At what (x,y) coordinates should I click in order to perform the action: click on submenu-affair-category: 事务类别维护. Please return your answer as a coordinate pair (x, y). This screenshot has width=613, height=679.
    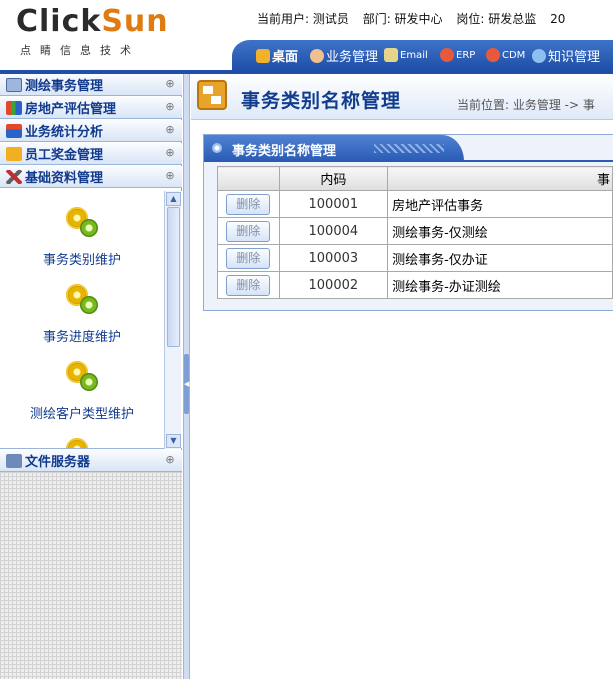
    Looking at the image, I should click on (82, 236).